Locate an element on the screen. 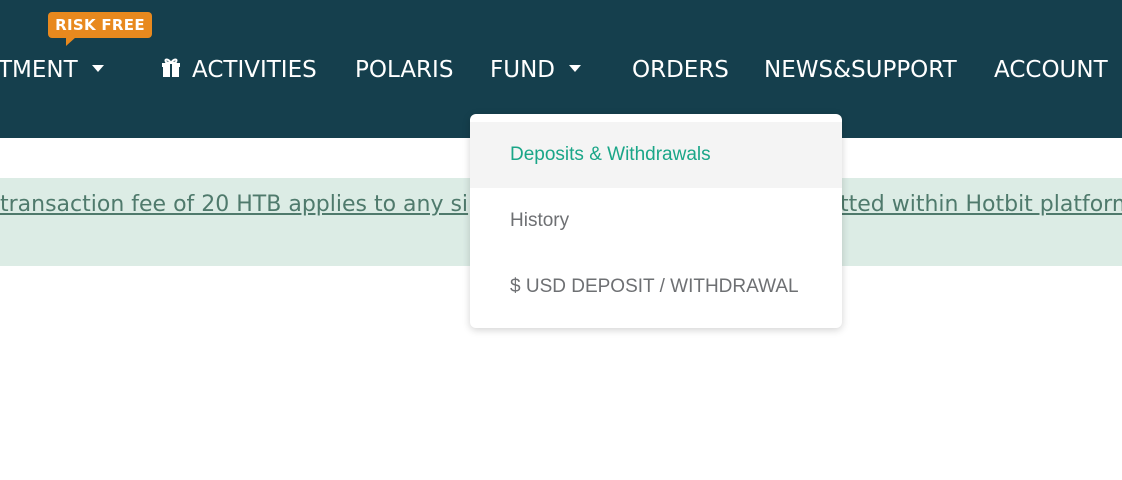 The image size is (1122, 480). dropdown-item-usd-deposit-withdrawal: $ USD DEPOSIT / WITHDRAWAL is located at coordinates (656, 287).